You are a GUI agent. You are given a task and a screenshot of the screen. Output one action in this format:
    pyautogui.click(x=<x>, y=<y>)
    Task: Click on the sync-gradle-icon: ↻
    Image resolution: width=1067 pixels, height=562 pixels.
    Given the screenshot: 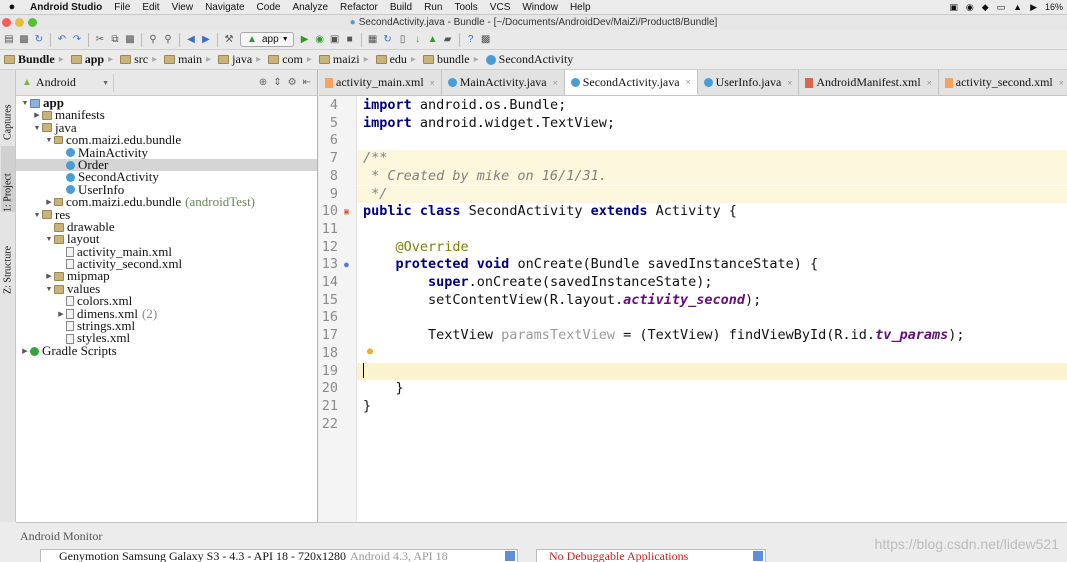 What is the action you would take?
    pyautogui.click(x=388, y=40)
    